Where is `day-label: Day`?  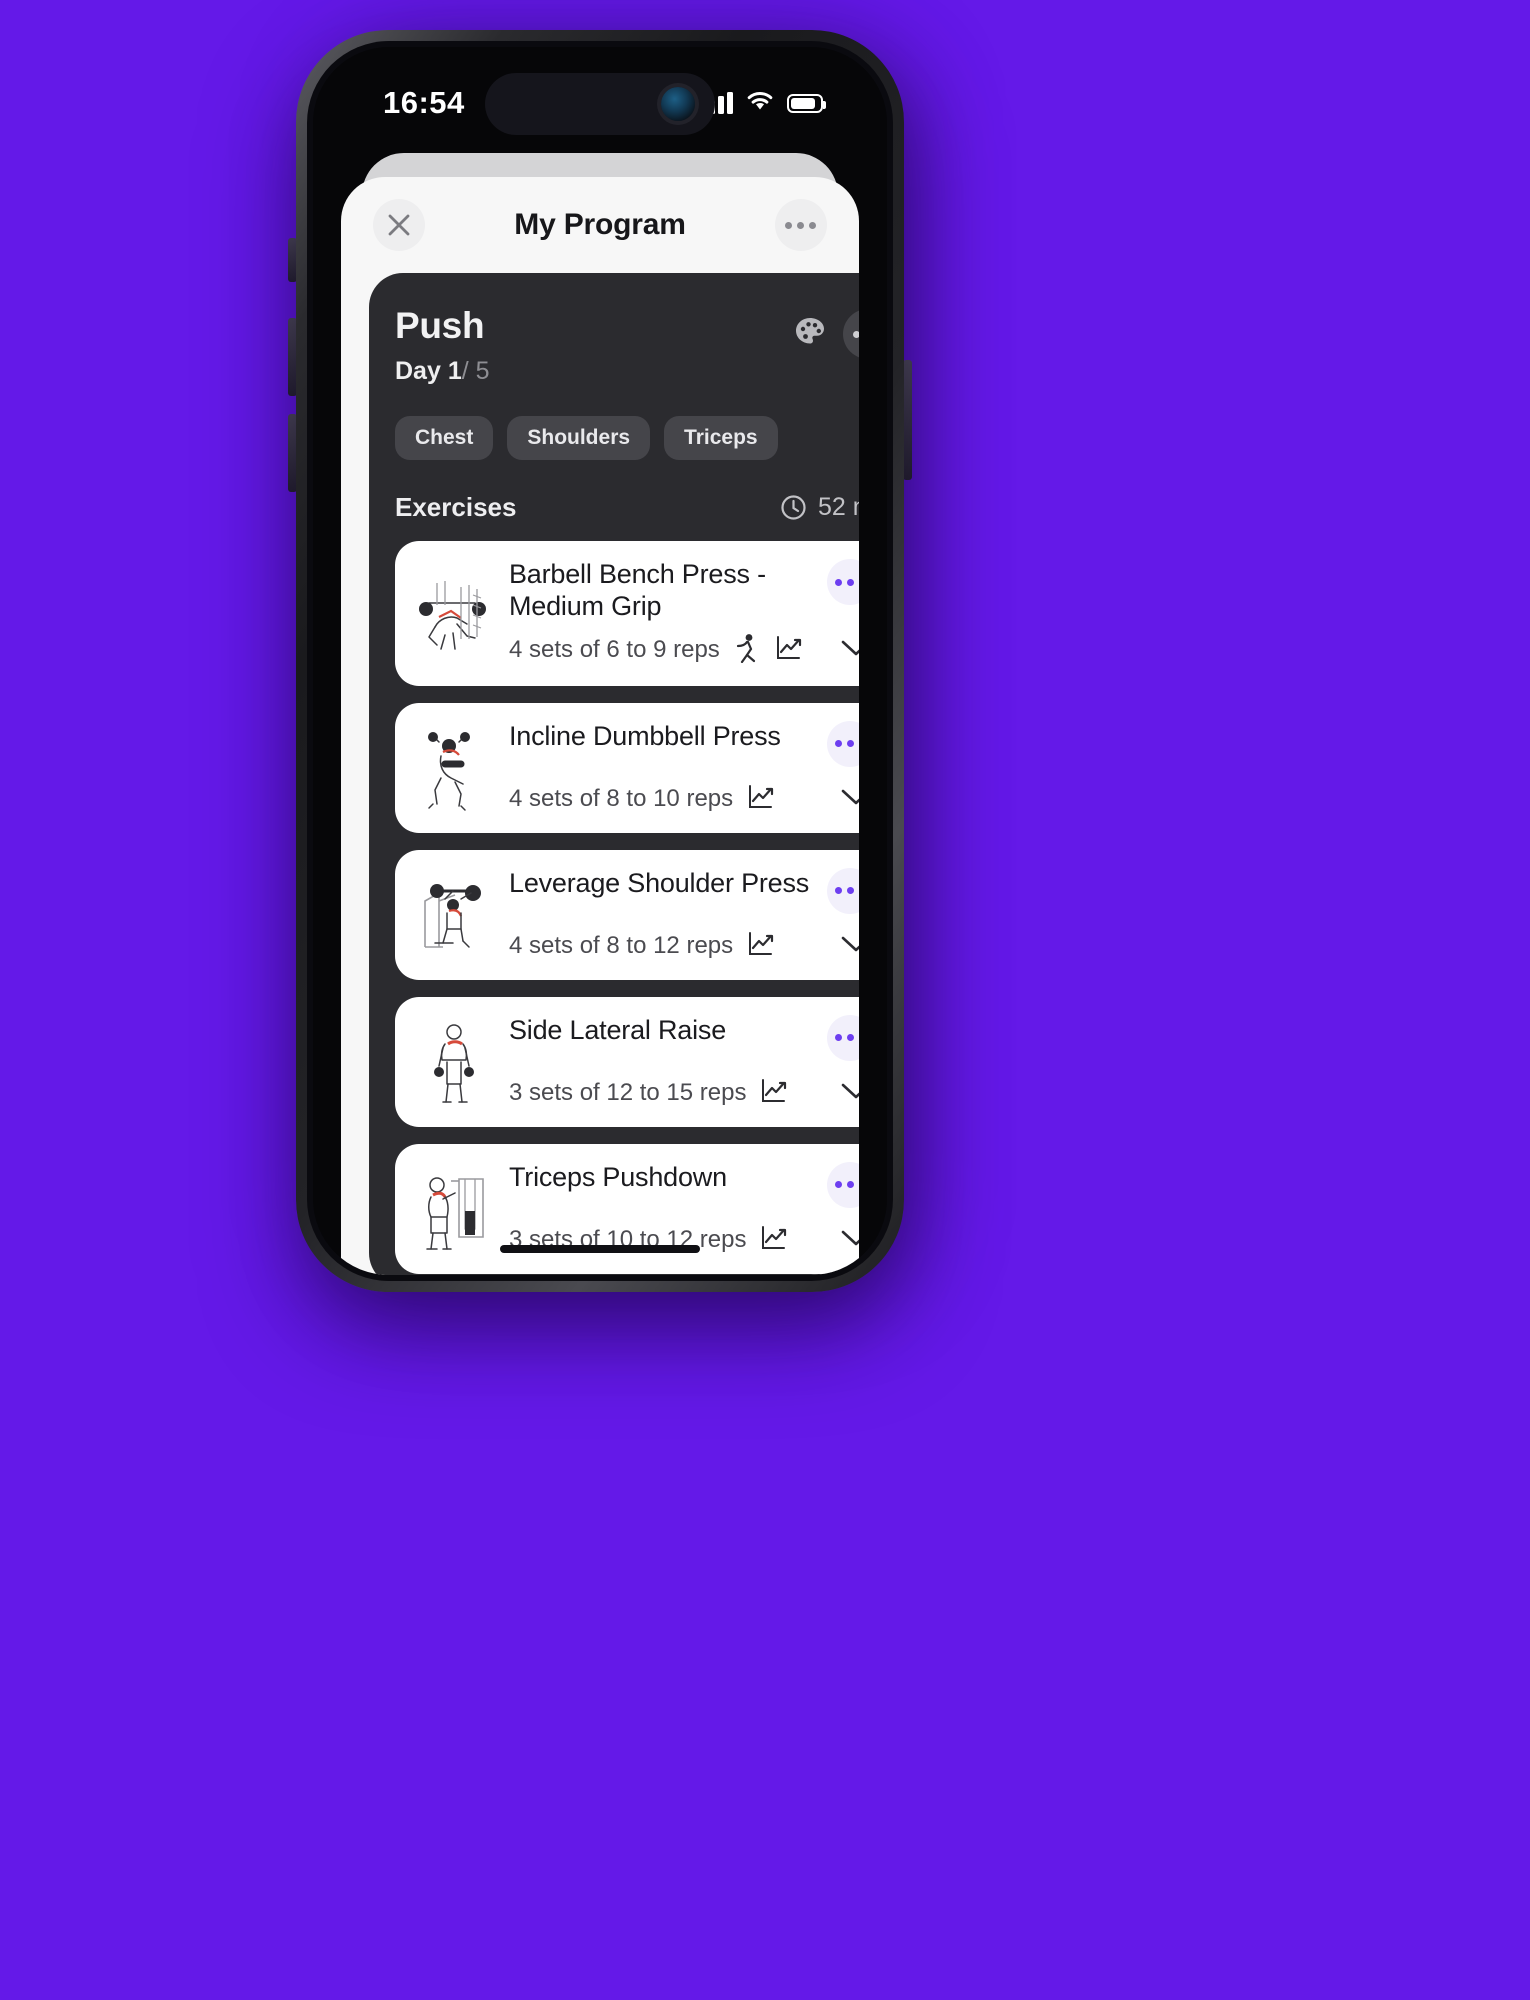
day-label: Day is located at coordinates (418, 371).